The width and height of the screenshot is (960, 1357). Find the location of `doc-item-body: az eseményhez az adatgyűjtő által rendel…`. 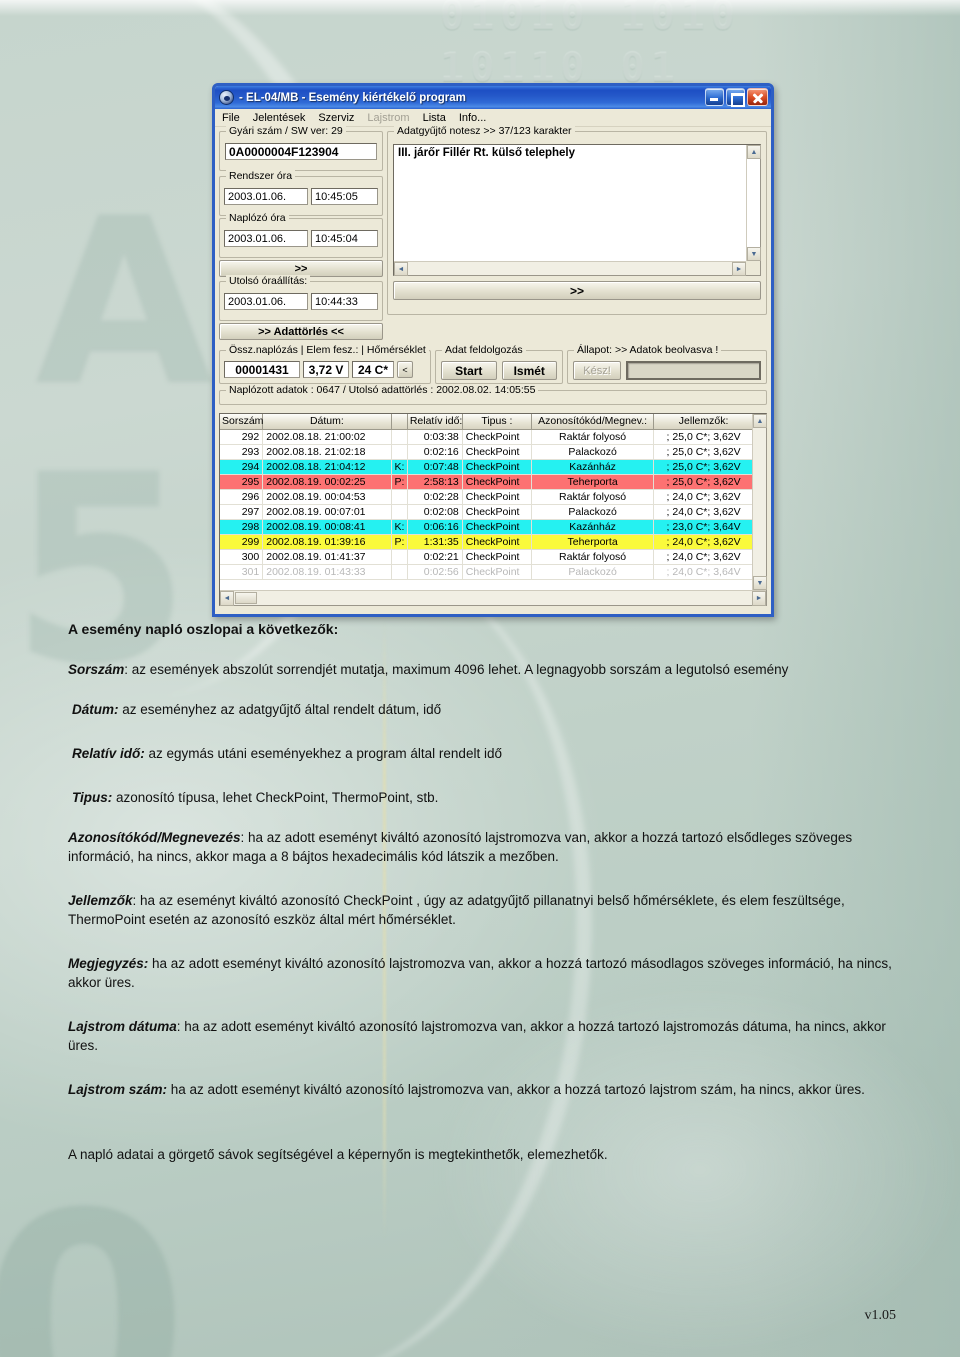

doc-item-body: az eseményhez az adatgyűjtő által rendel… is located at coordinates (280, 709).